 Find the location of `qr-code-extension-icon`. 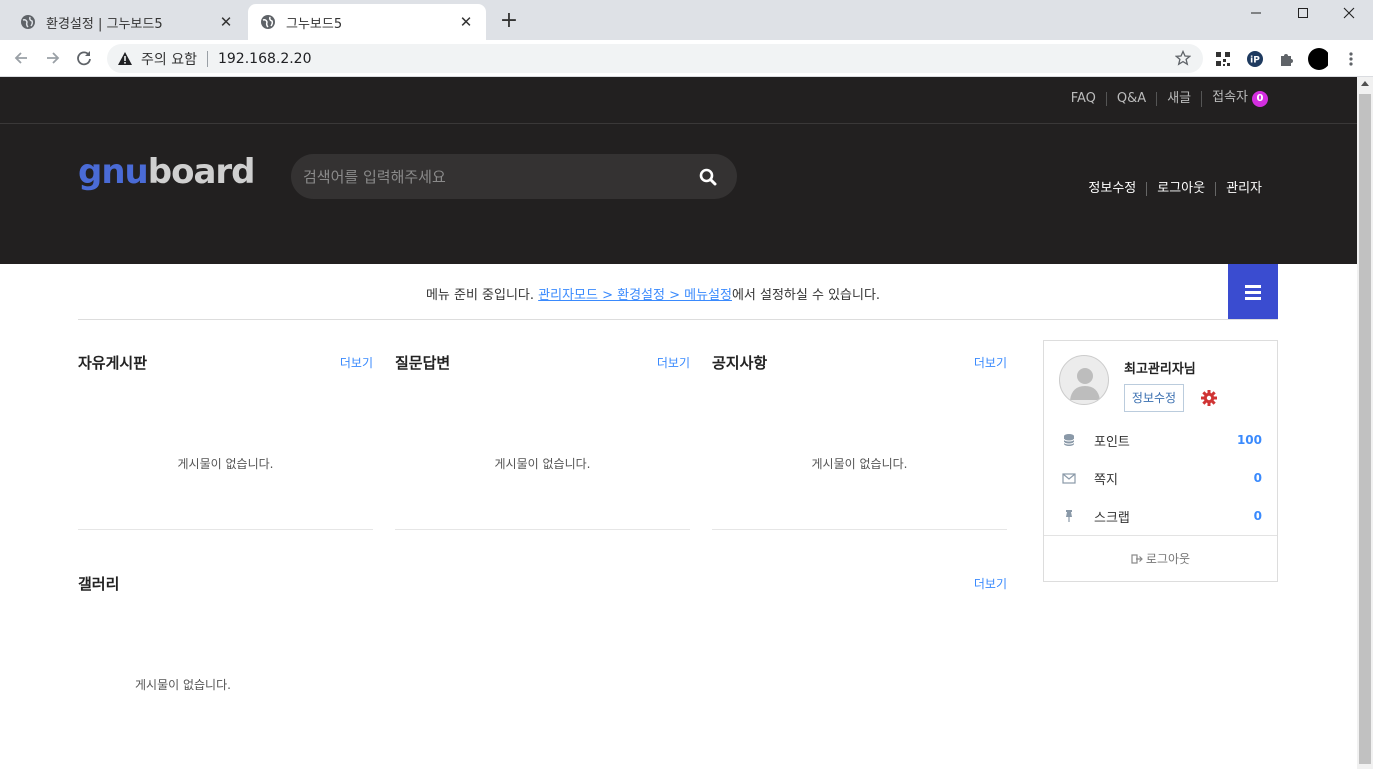

qr-code-extension-icon is located at coordinates (1223, 59).